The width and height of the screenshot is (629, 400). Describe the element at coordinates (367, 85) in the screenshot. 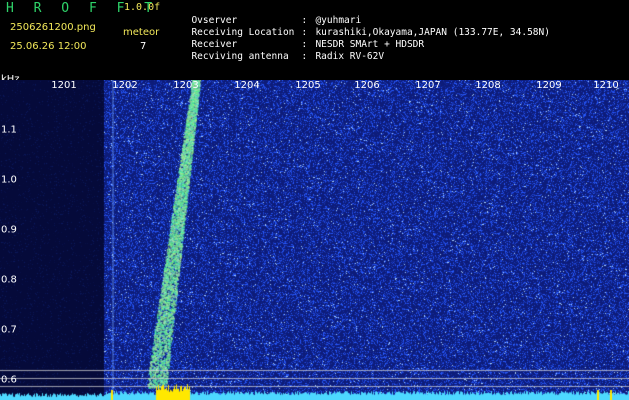

I see `x-tick-label: 1206` at that location.